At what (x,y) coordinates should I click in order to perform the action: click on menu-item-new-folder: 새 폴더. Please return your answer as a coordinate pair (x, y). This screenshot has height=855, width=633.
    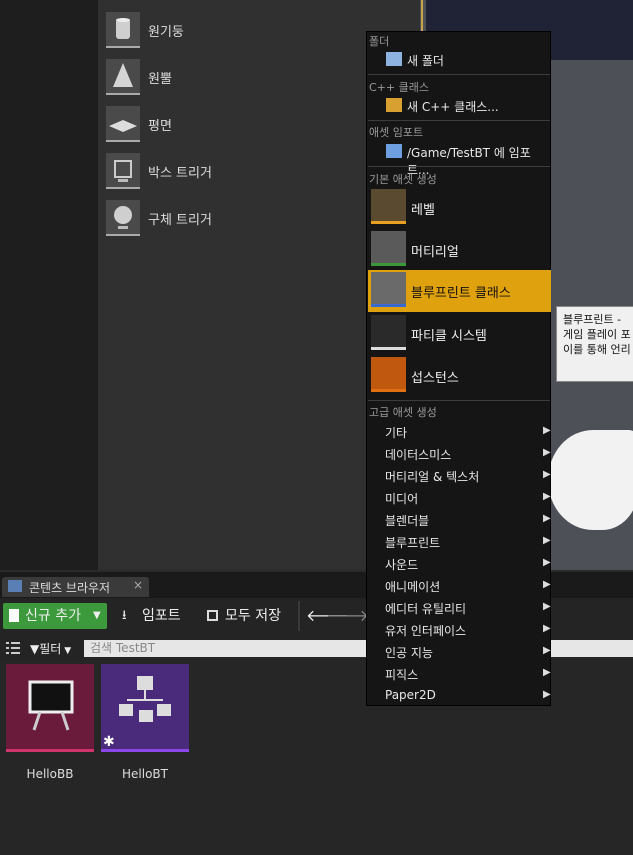
    Looking at the image, I should click on (459, 59).